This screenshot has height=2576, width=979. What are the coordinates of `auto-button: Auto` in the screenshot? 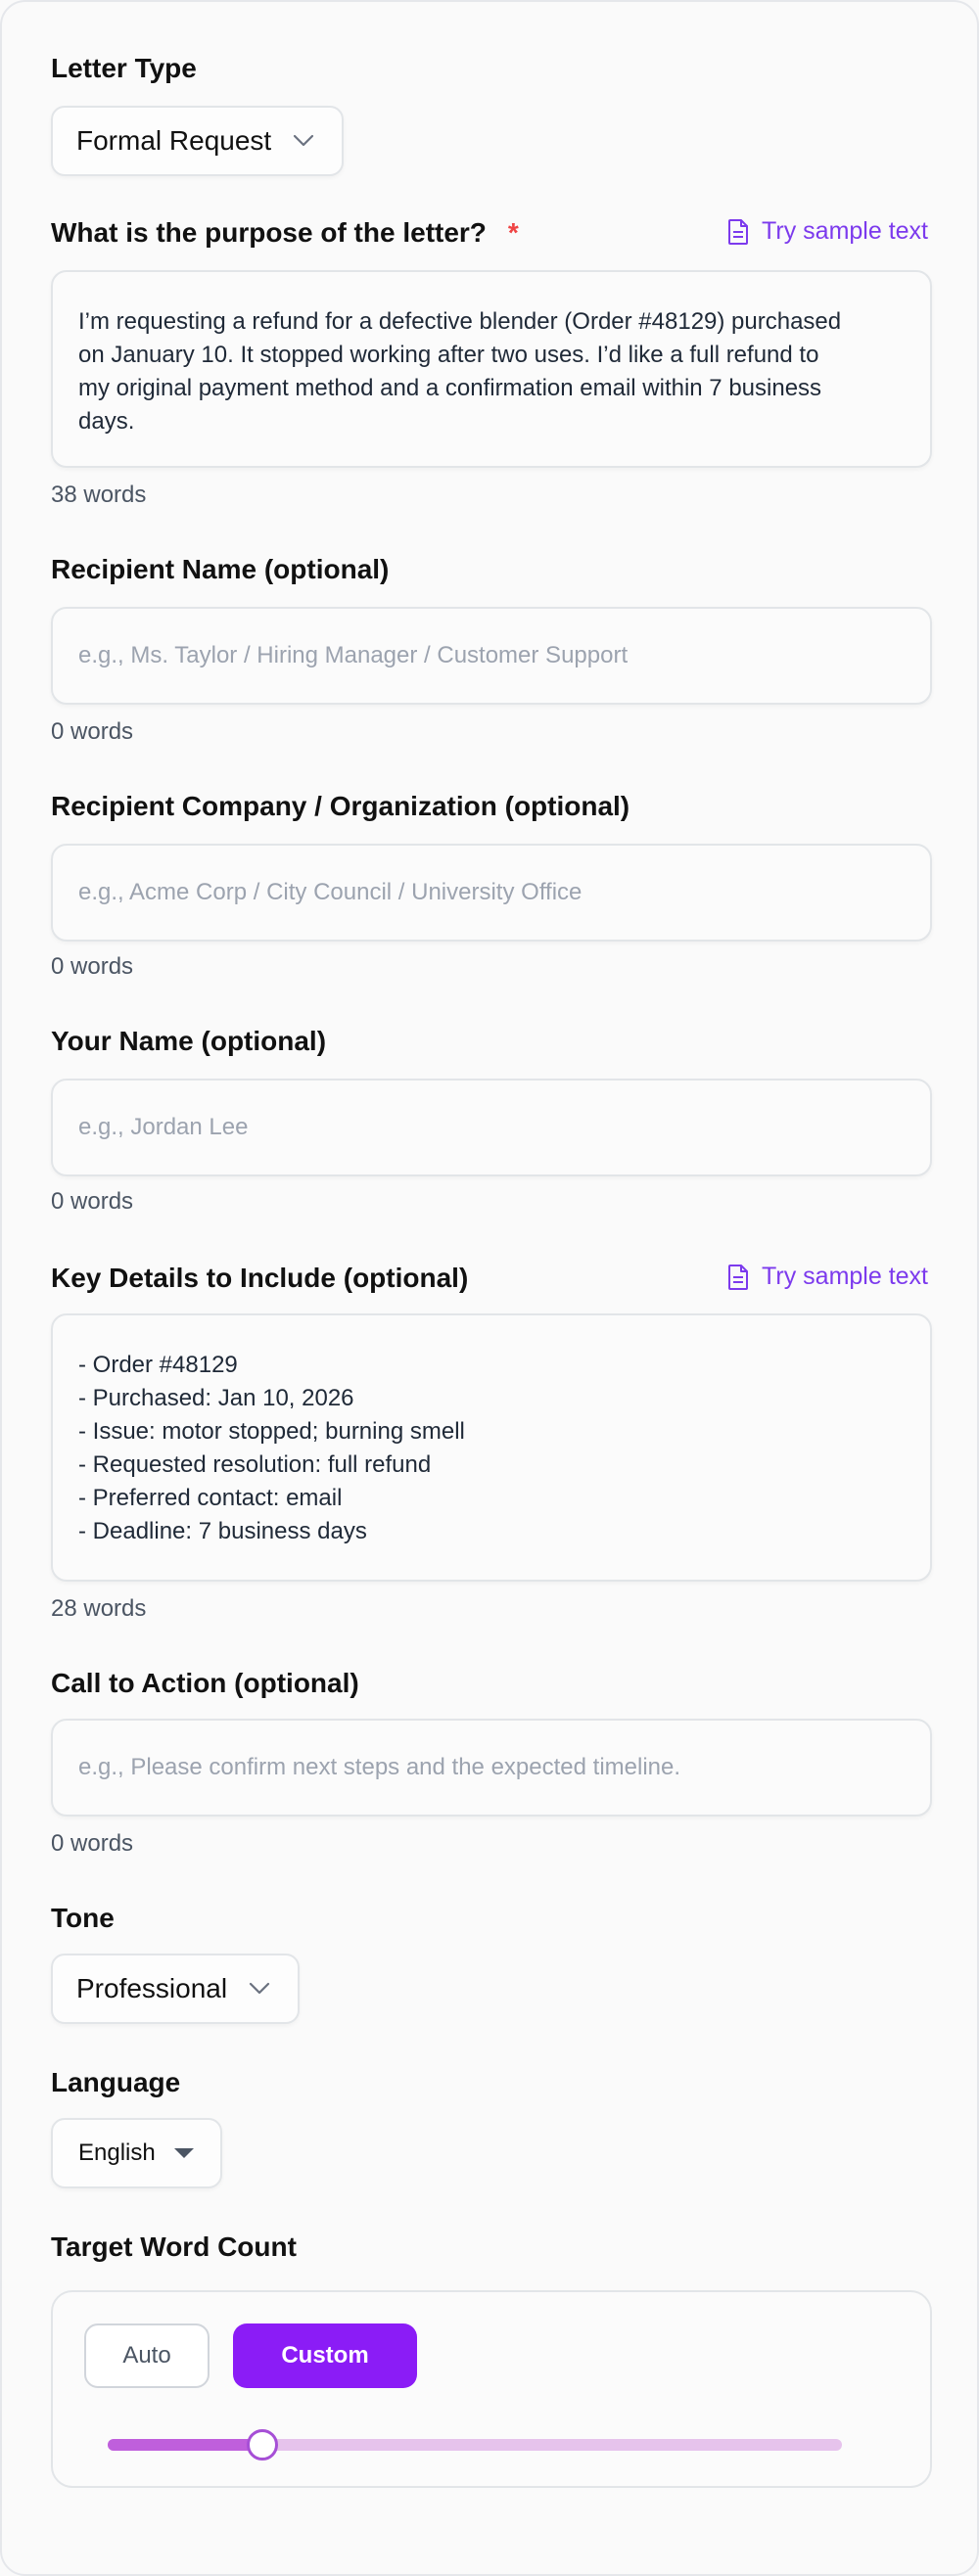 It's located at (147, 2355).